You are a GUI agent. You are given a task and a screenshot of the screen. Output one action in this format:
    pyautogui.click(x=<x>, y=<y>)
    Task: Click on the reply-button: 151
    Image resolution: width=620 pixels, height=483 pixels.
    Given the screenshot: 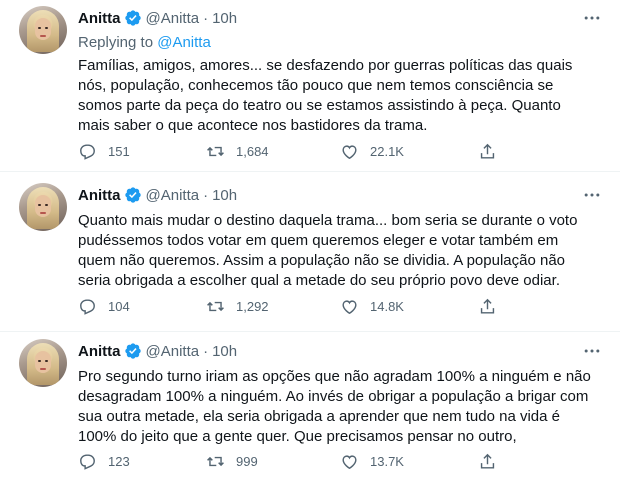 What is the action you would take?
    pyautogui.click(x=104, y=151)
    